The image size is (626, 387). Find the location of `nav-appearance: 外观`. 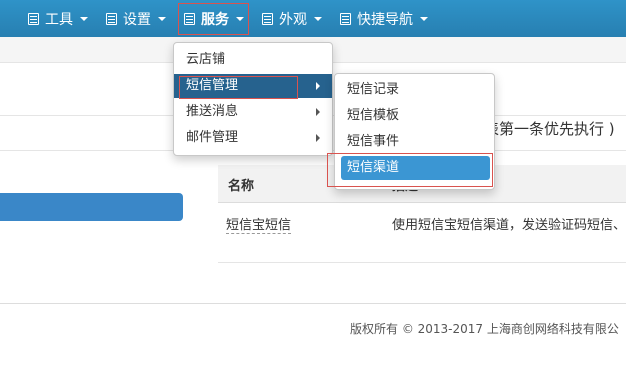

nav-appearance: 外观 is located at coordinates (292, 18).